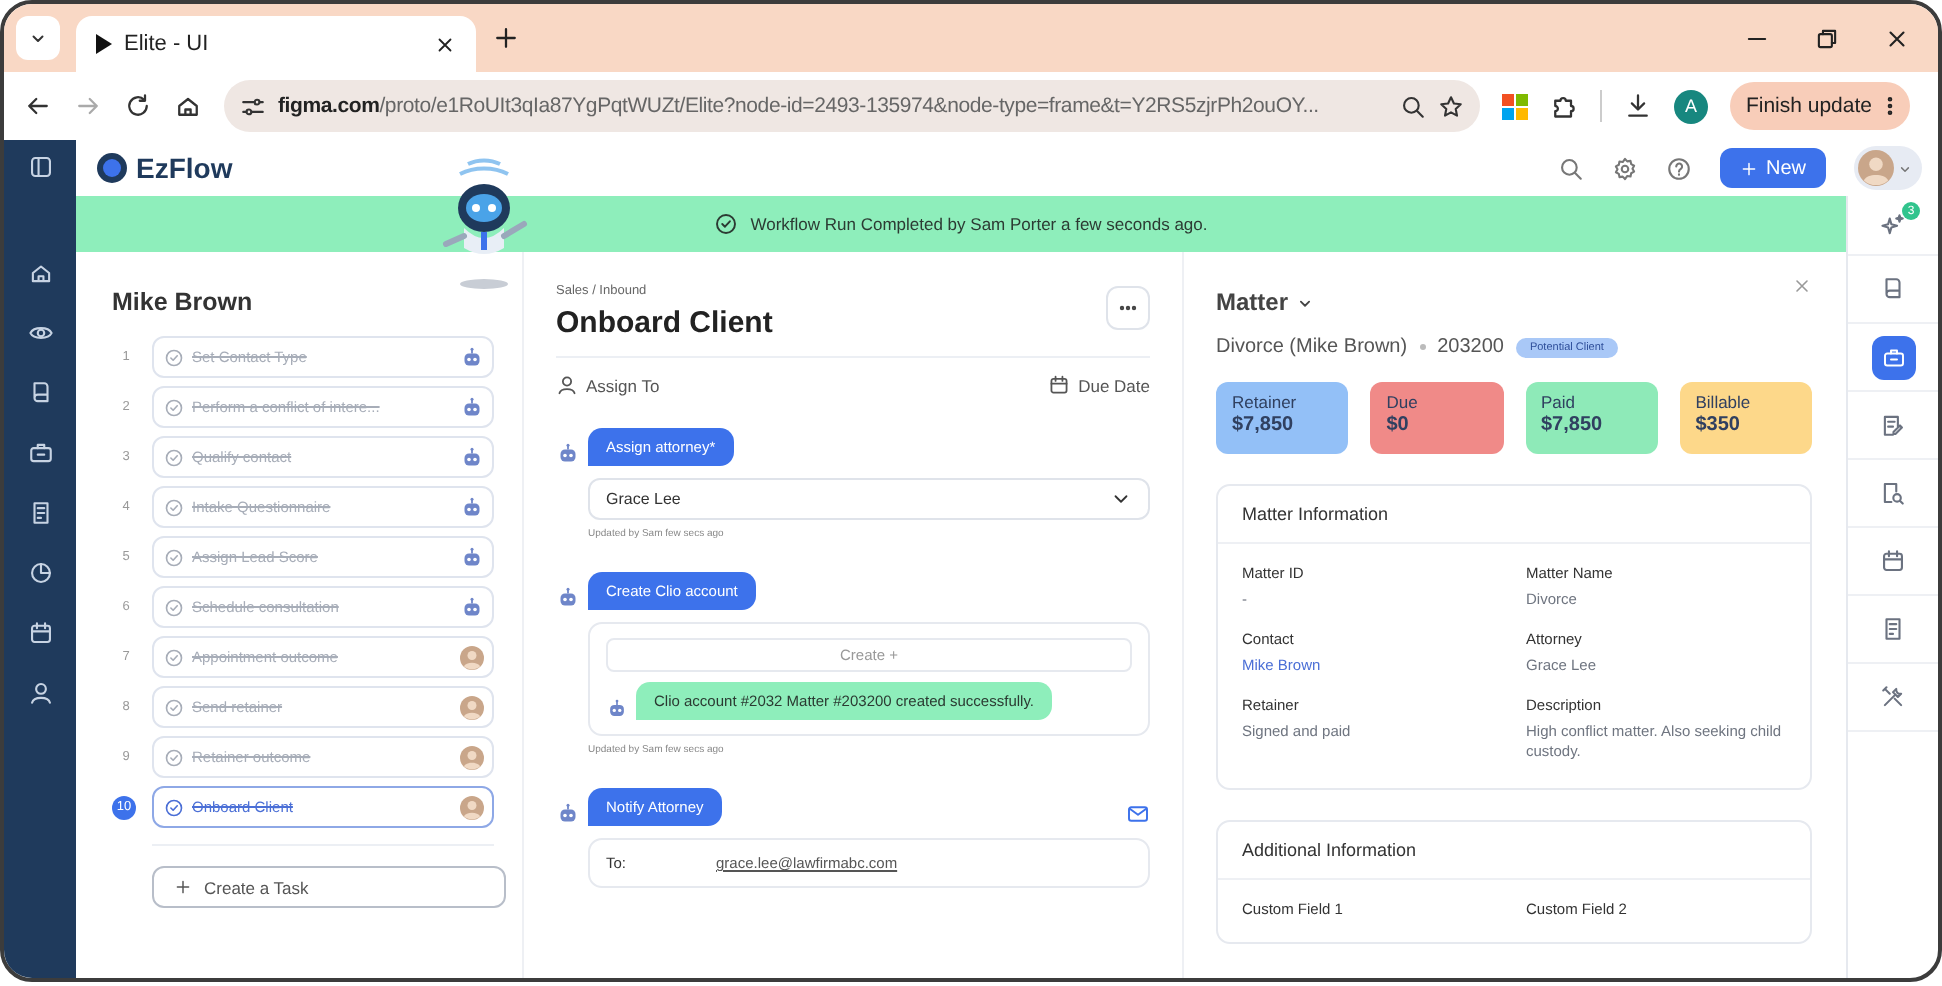 The image size is (1942, 986). I want to click on back-icon, so click(38, 106).